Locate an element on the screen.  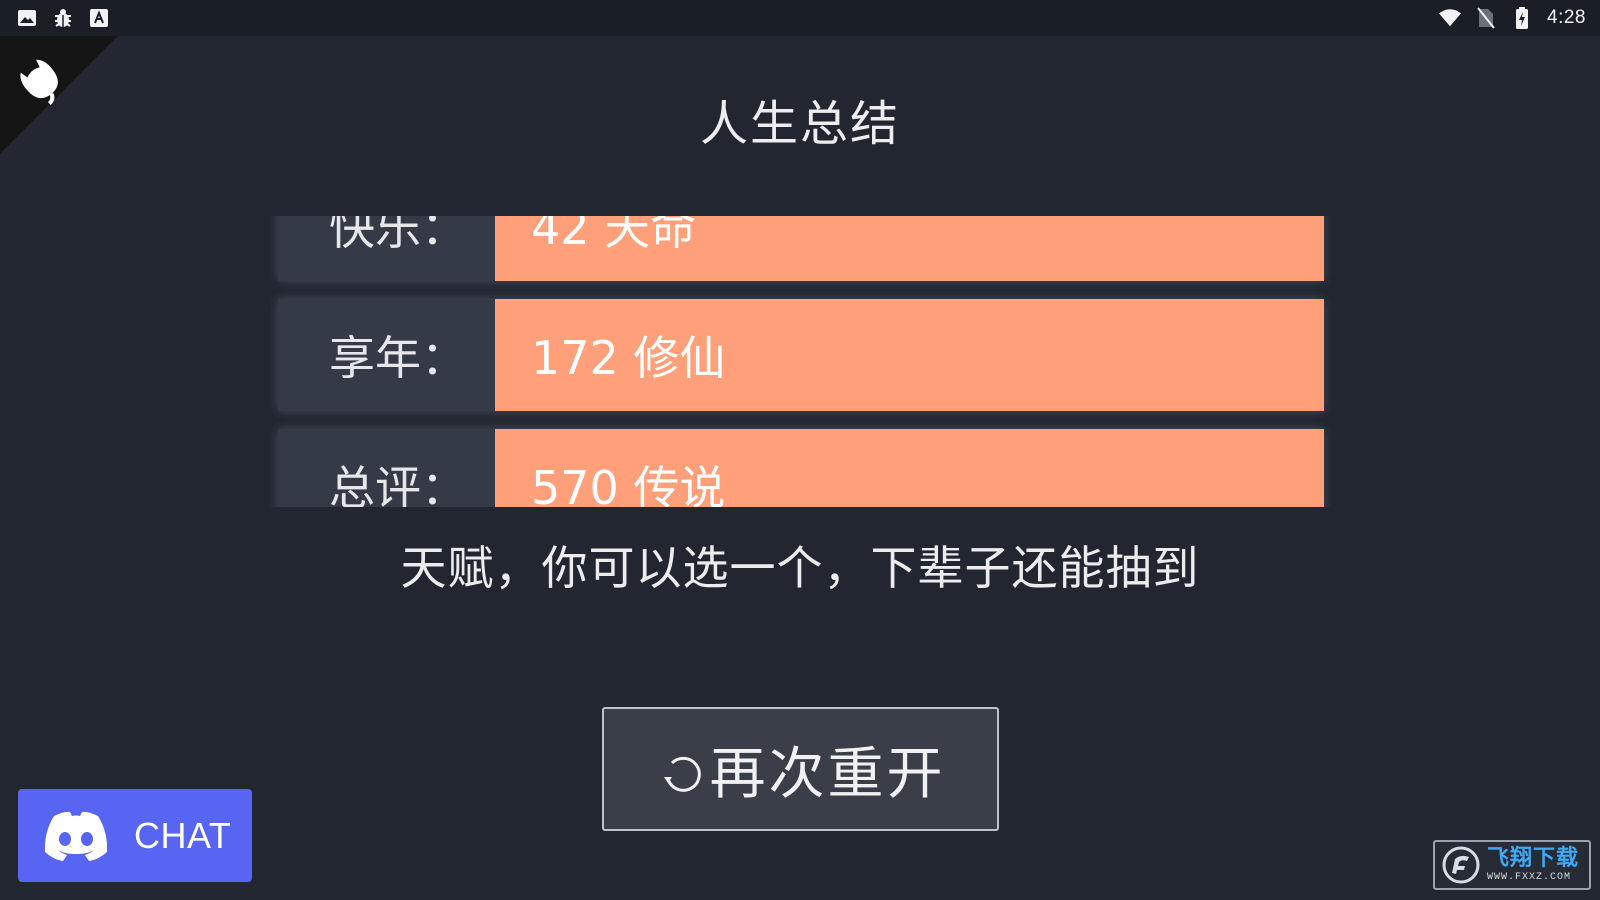
page-title: 人生总结 is located at coordinates (799, 124).